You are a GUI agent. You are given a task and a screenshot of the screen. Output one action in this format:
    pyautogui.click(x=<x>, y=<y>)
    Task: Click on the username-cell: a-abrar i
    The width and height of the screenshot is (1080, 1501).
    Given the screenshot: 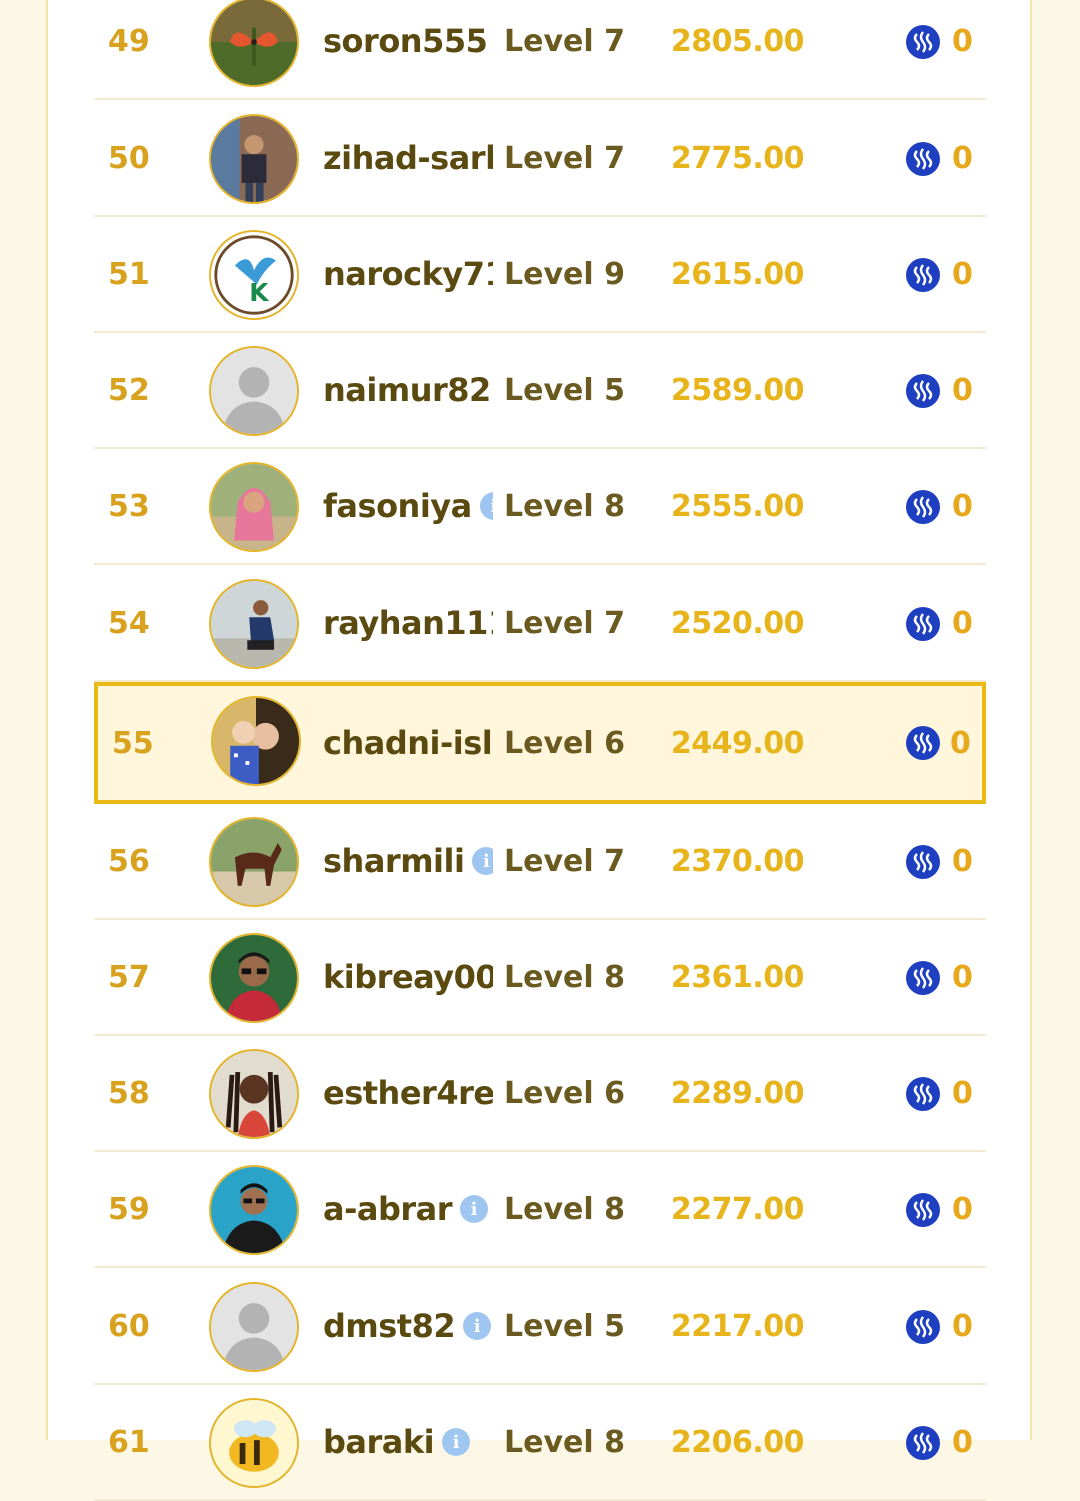 What is the action you would take?
    pyautogui.click(x=408, y=1209)
    